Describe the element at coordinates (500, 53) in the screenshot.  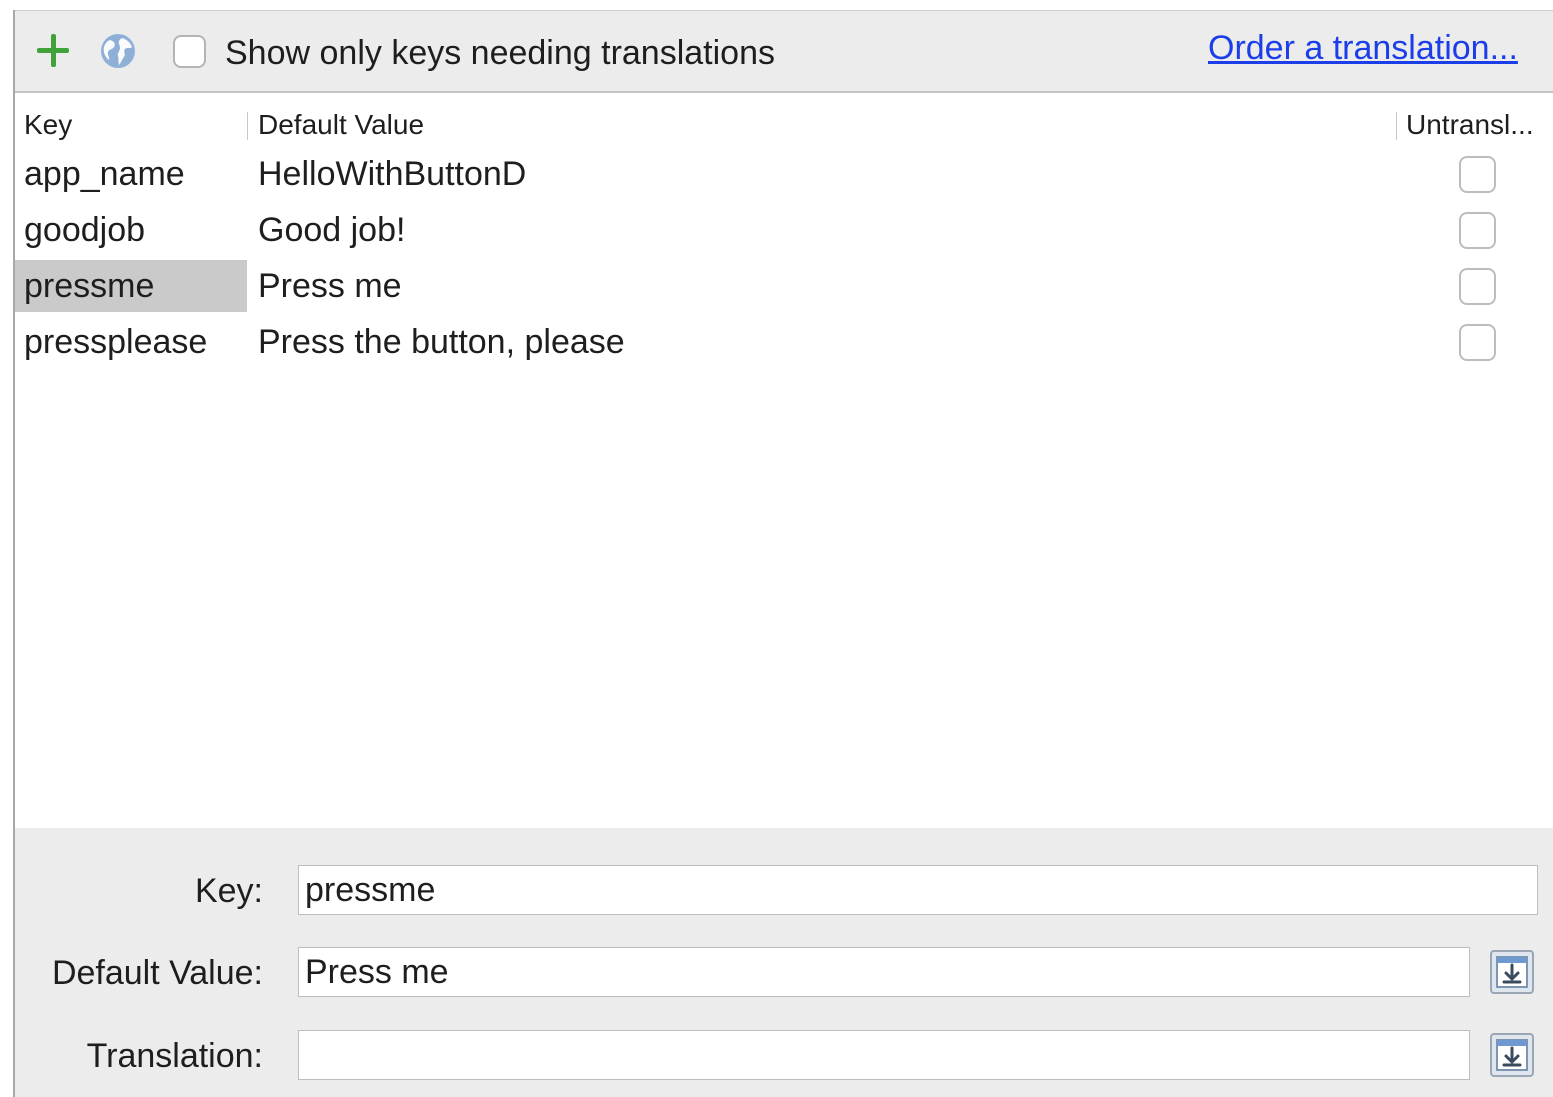
I see `show-only-needing-label: Show only keys needing translations` at that location.